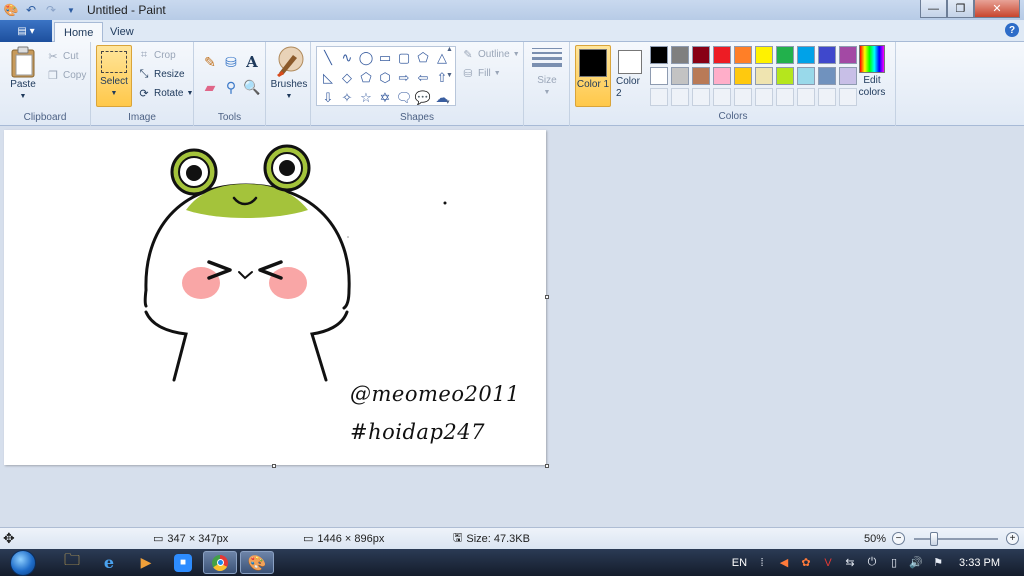 This screenshot has height=576, width=1024. Describe the element at coordinates (122, 32) in the screenshot. I see `tab-view: View` at that location.